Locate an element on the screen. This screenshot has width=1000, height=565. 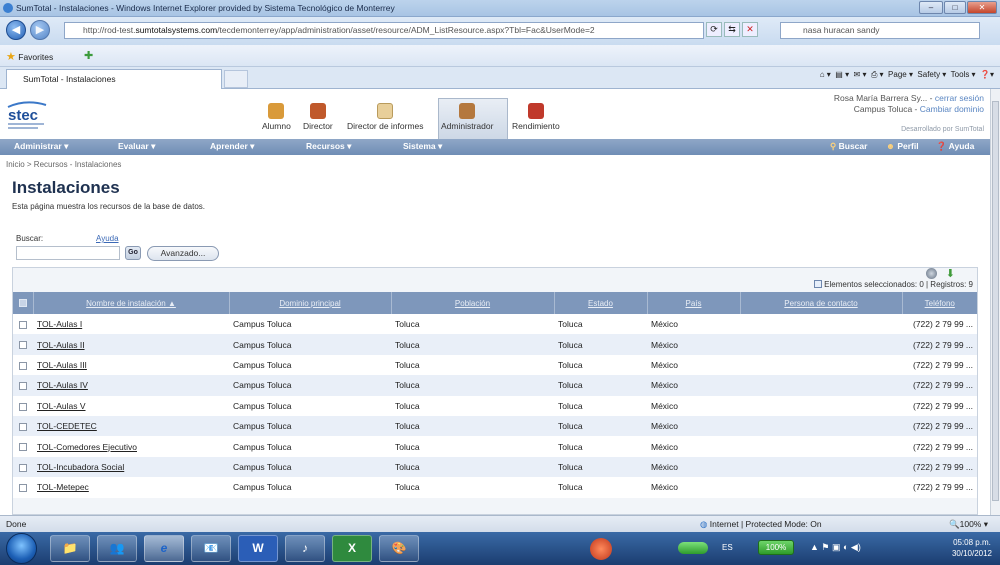
facility-link: TOL-Aulas V is located at coordinates (61, 406).